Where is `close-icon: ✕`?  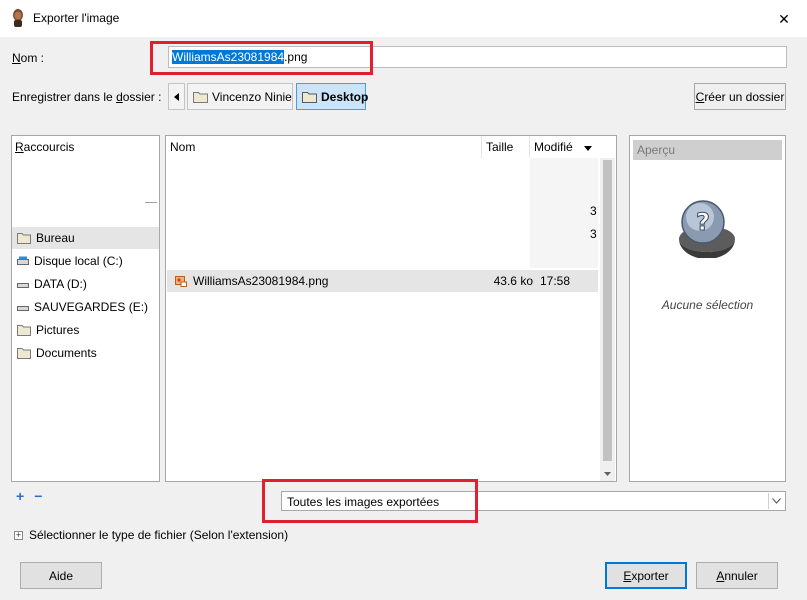
close-icon: ✕ is located at coordinates (784, 18).